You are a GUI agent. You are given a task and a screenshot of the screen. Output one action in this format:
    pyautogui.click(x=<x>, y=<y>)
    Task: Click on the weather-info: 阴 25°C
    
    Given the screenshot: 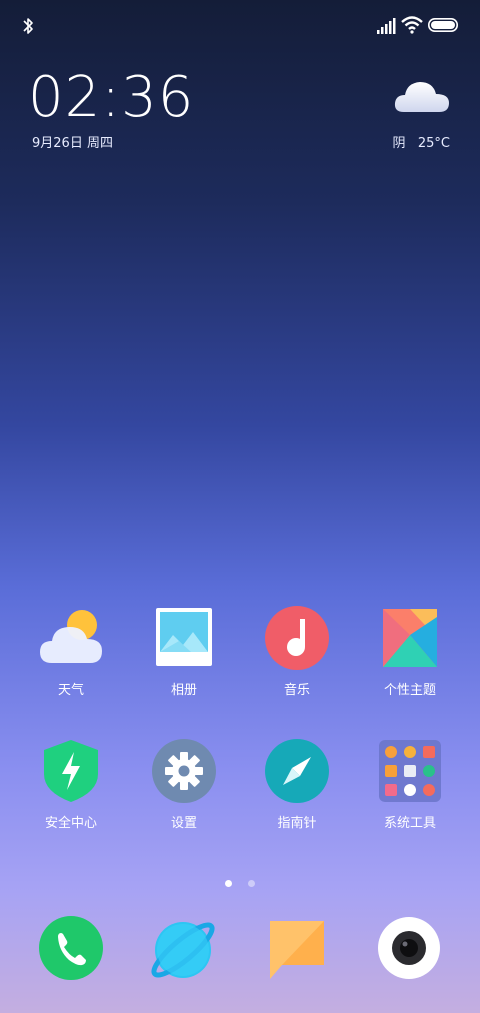 What is the action you would take?
    pyautogui.click(x=421, y=141)
    